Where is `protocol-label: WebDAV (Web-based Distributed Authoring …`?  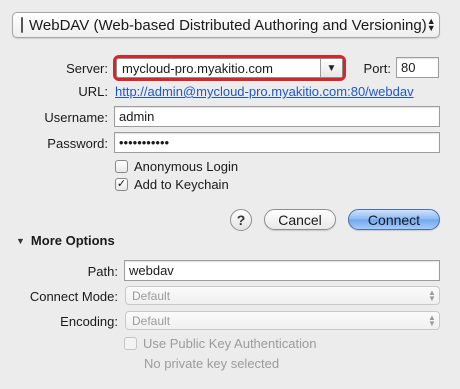
protocol-label: WebDAV (Web-based Distributed Authoring … is located at coordinates (228, 25).